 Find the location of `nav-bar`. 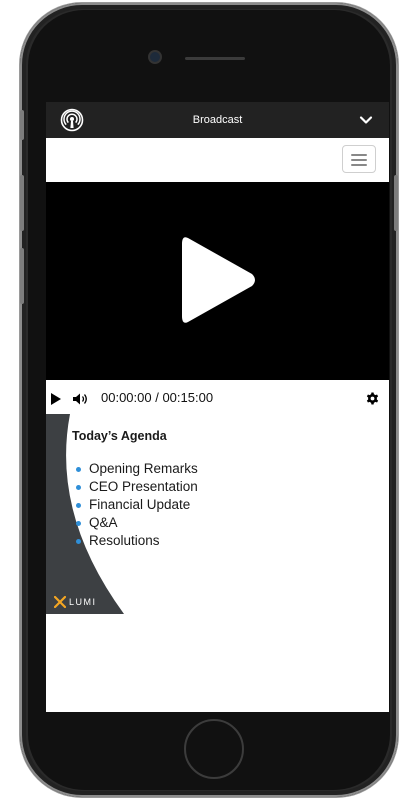

nav-bar is located at coordinates (217, 160).